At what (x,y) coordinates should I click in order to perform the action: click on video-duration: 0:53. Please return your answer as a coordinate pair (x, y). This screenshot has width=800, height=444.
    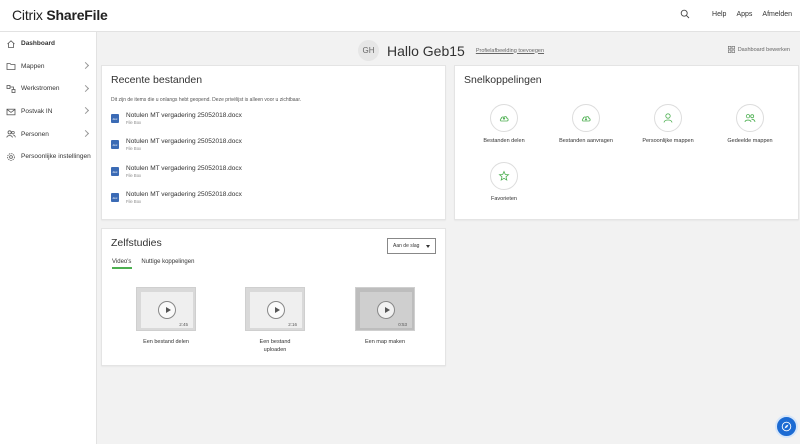
    Looking at the image, I should click on (402, 324).